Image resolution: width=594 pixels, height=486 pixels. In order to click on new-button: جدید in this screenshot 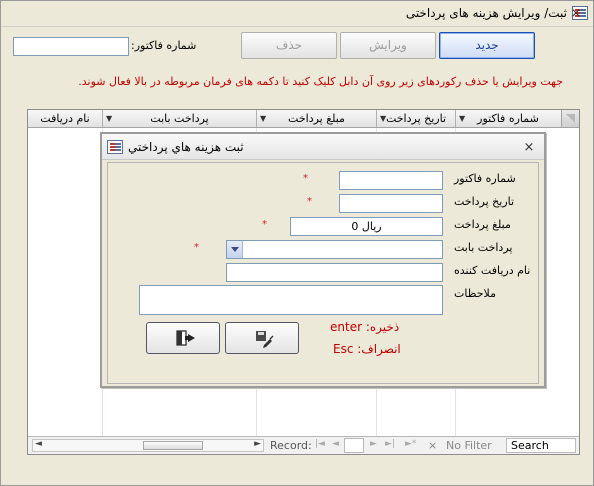, I will do `click(487, 45)`.